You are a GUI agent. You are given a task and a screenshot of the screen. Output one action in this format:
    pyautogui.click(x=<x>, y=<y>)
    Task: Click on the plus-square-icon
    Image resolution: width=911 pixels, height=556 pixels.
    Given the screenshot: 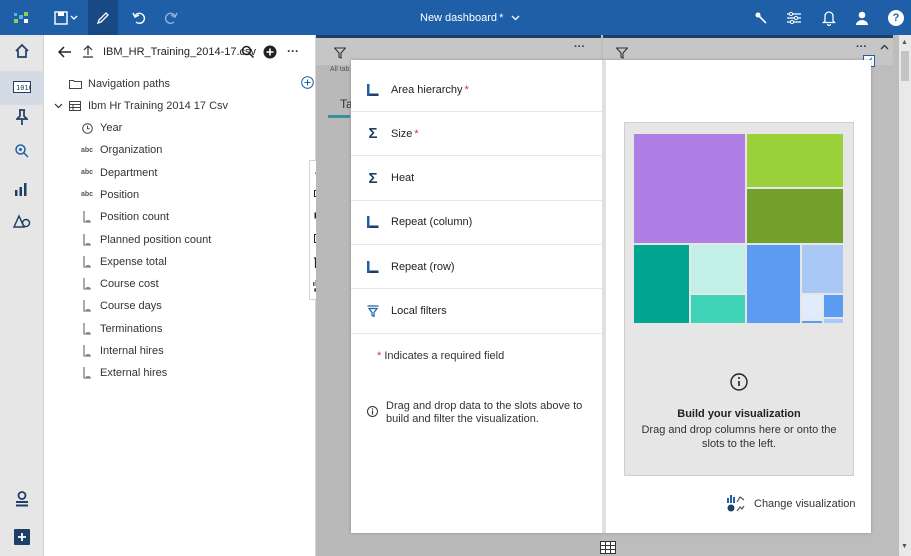 What is the action you would take?
    pyautogui.click(x=22, y=538)
    